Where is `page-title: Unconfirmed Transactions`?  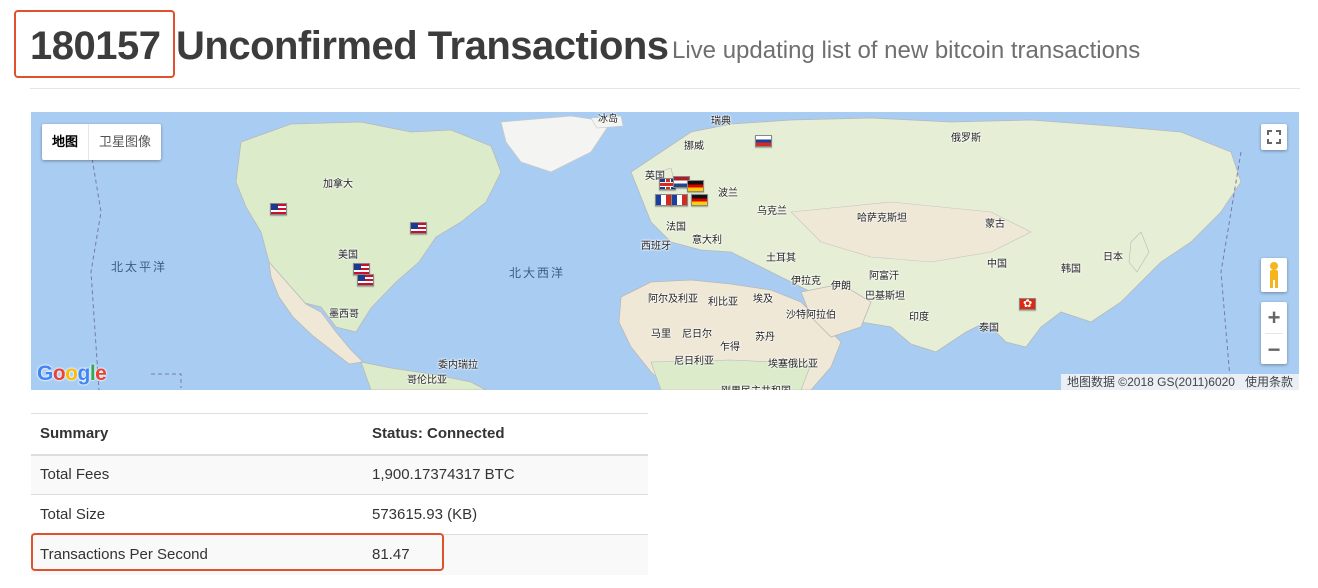 page-title: Unconfirmed Transactions is located at coordinates (422, 46).